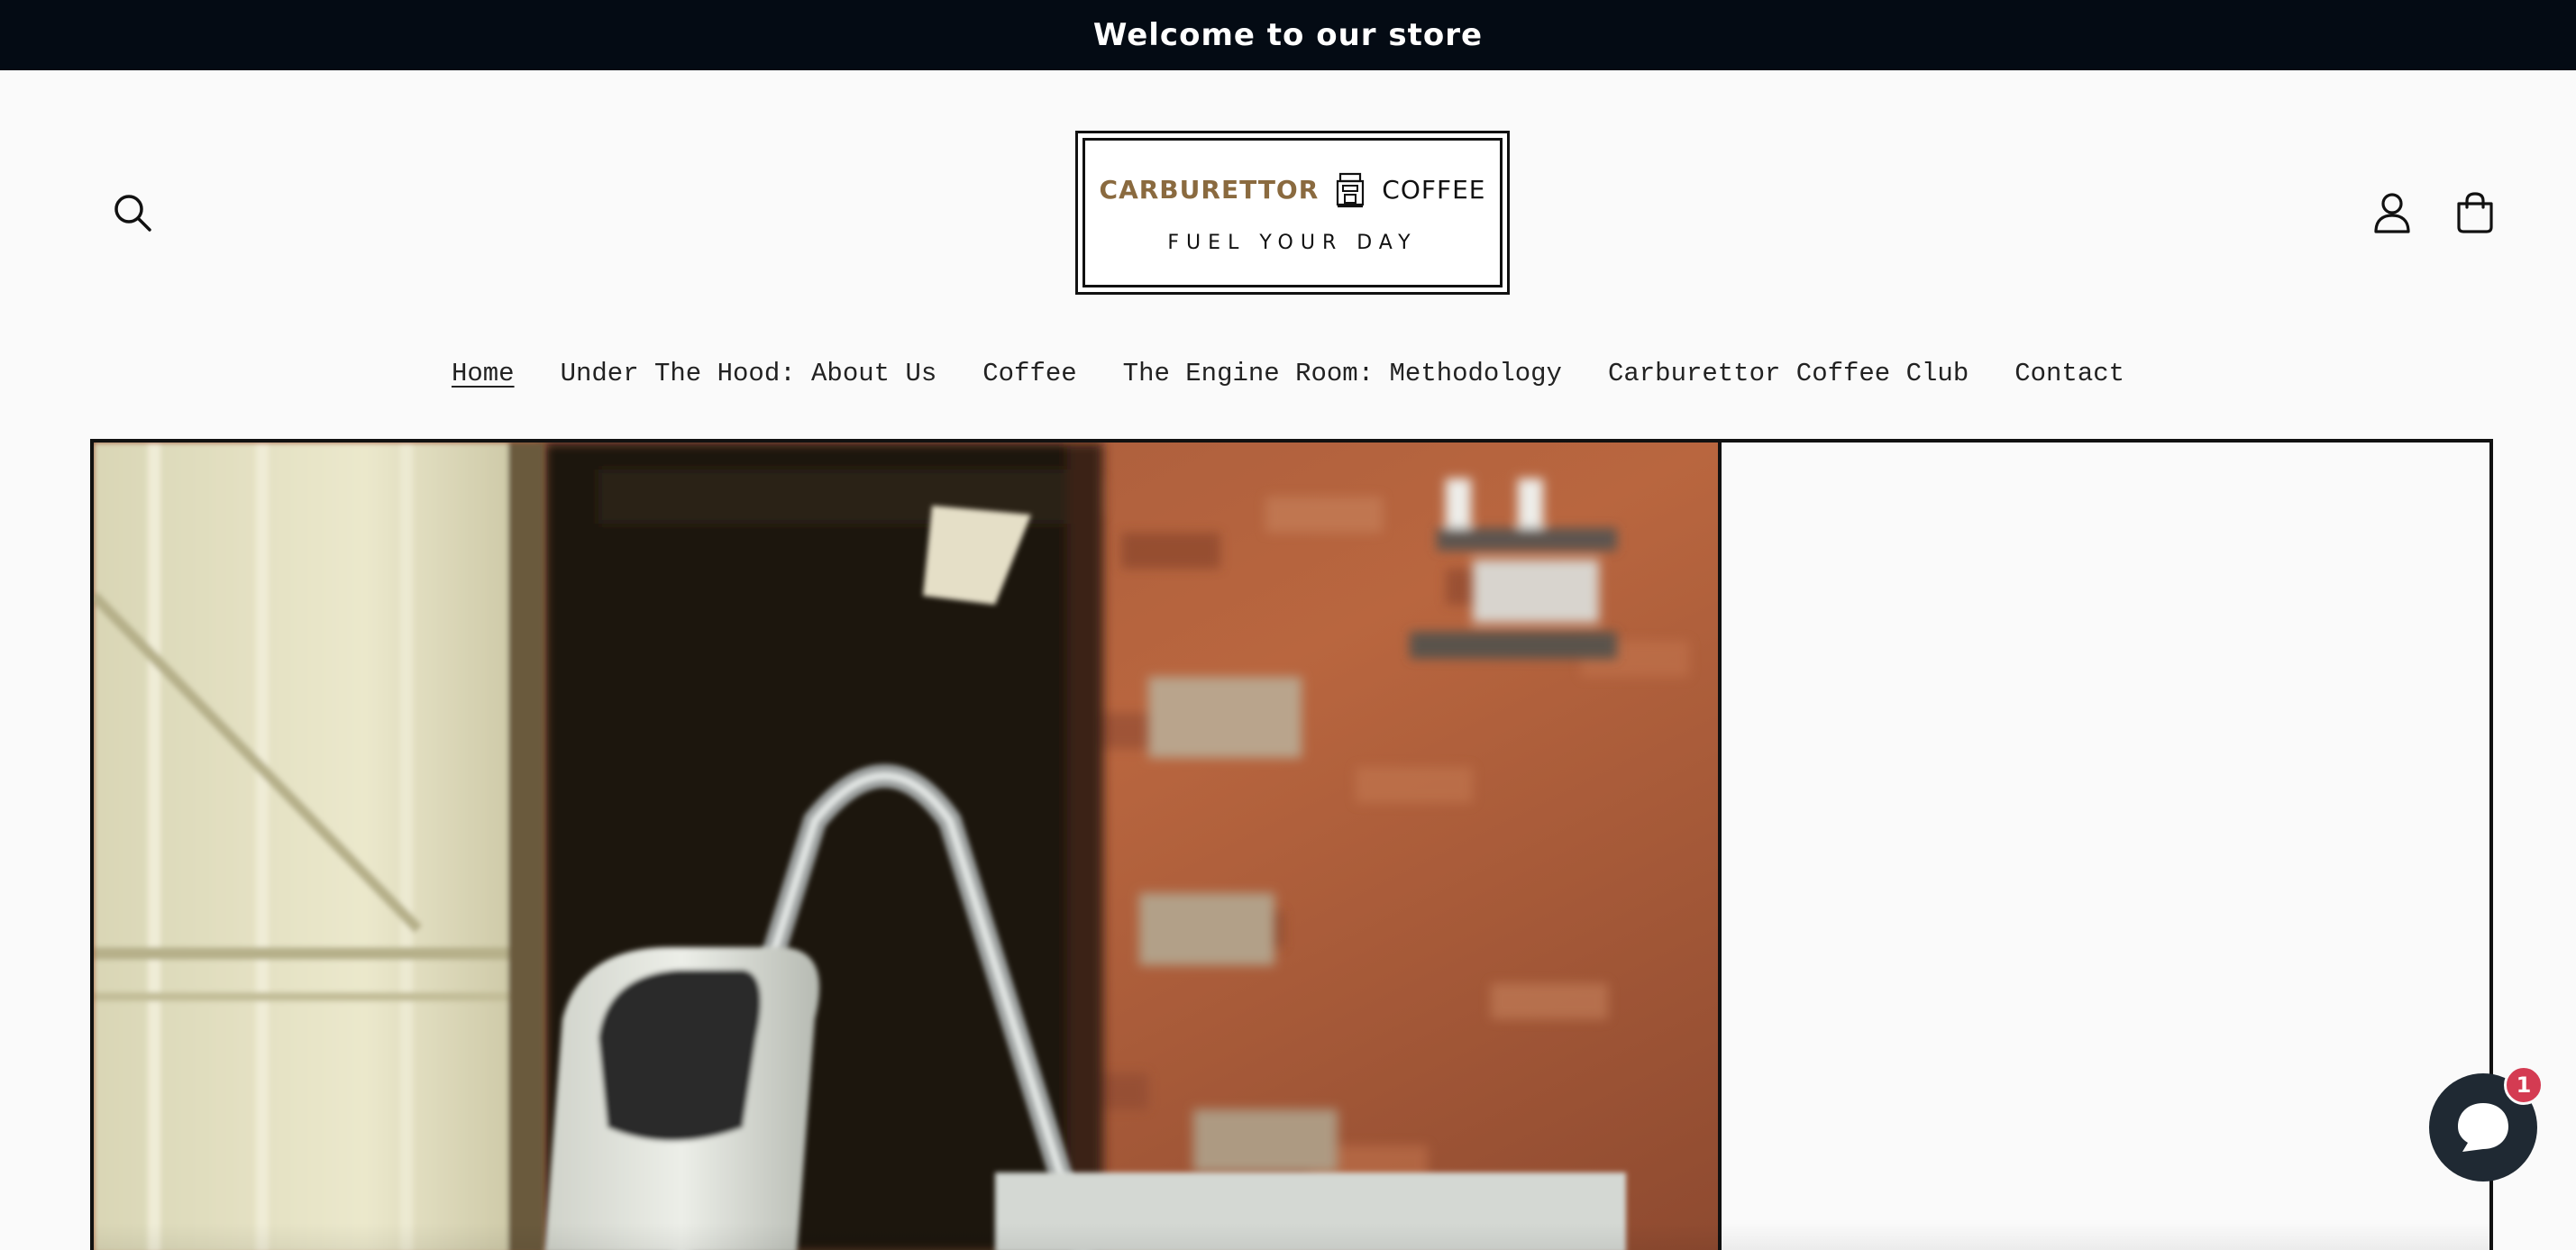 The height and width of the screenshot is (1250, 2576). What do you see at coordinates (1788, 373) in the screenshot?
I see `nav-item-coffee-club: Carburettor Coffee Club` at bounding box center [1788, 373].